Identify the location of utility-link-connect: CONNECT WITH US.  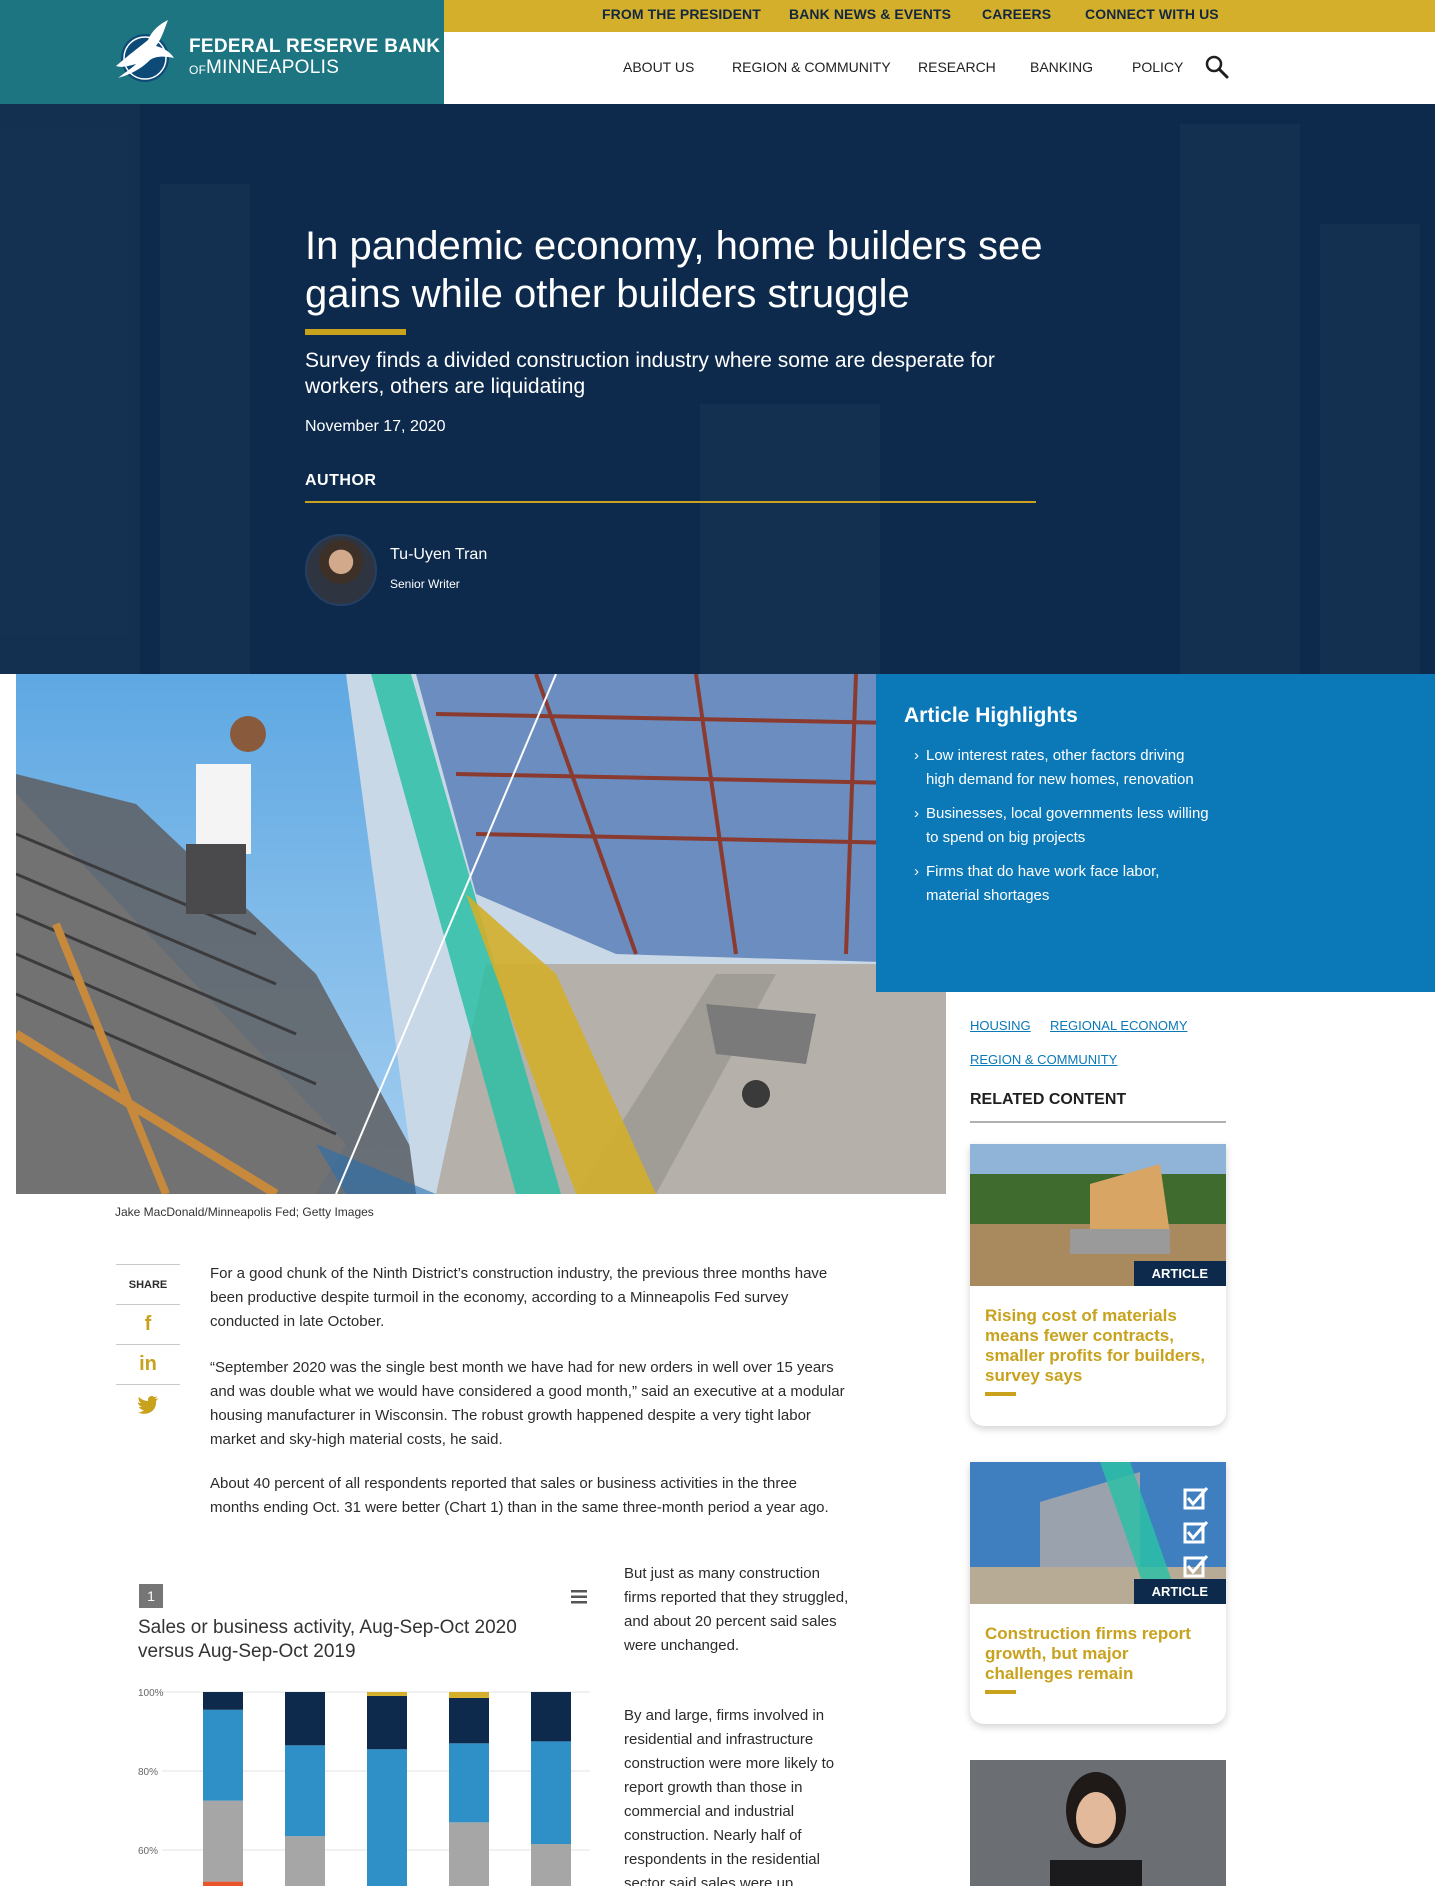
(1152, 14).